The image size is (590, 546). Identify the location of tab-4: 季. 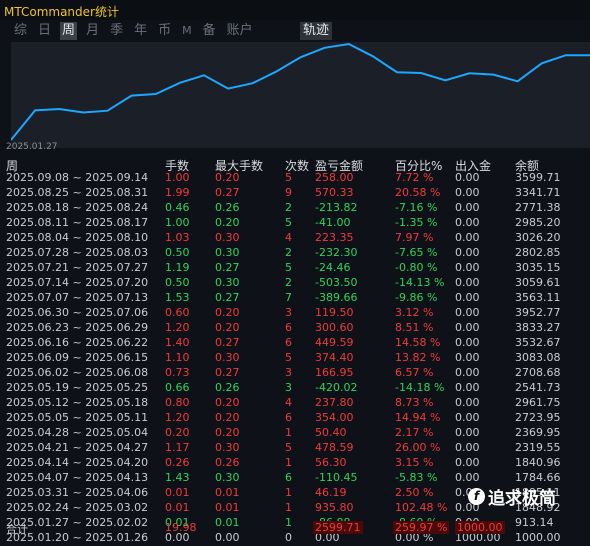
(116, 31).